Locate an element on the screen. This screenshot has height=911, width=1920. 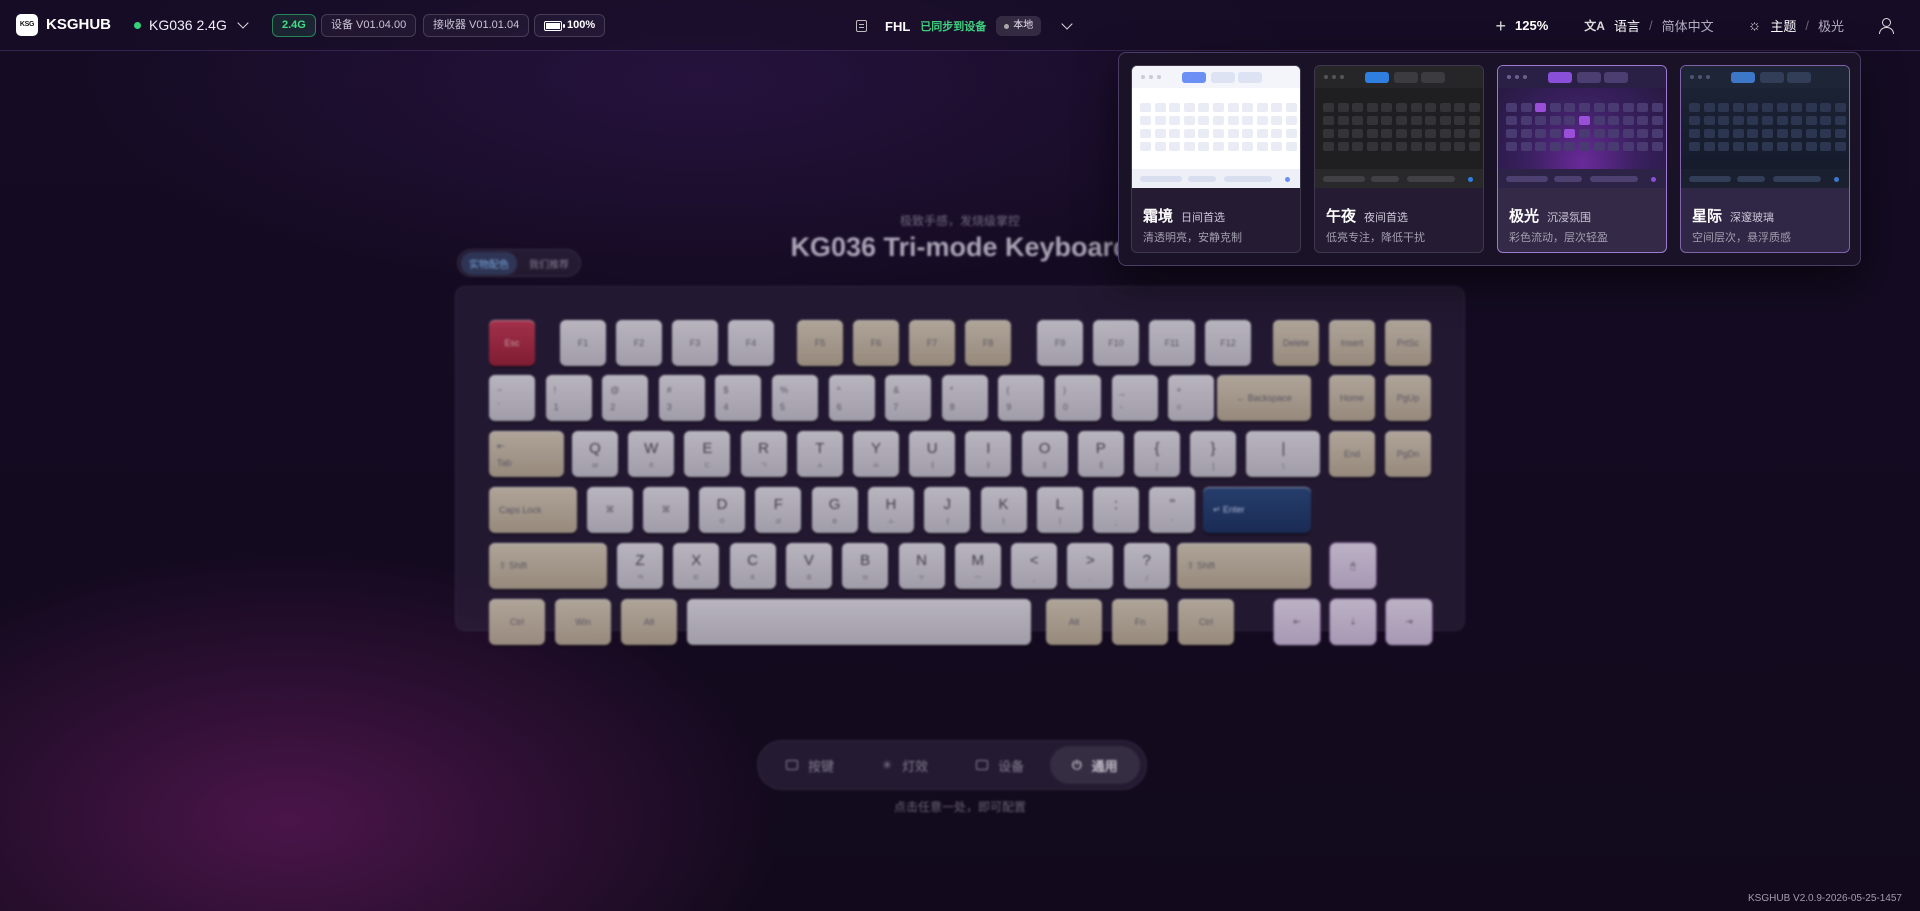
key-right-shift: ⇧ Shift is located at coordinates (1244, 566).